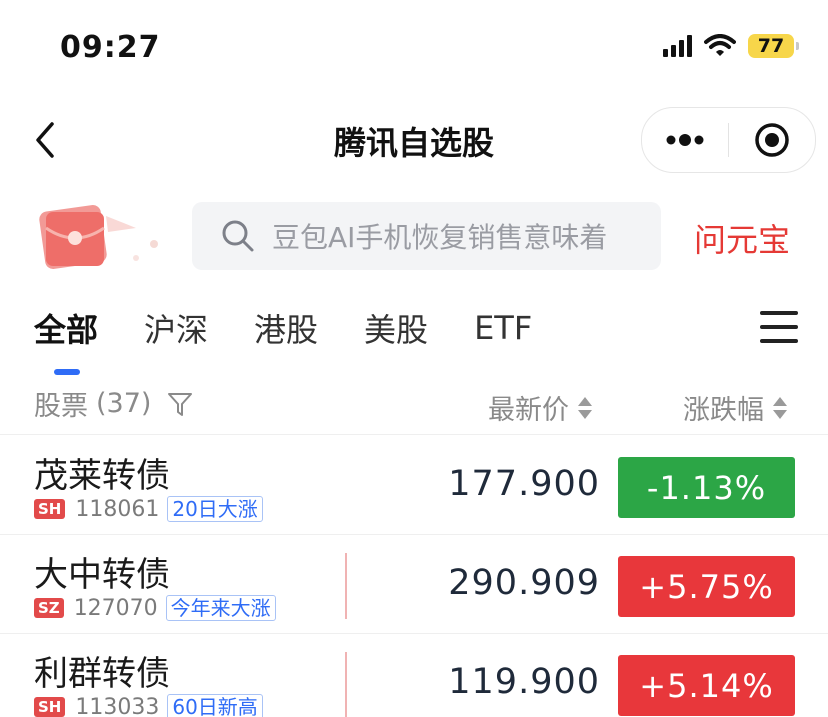 Image resolution: width=828 pixels, height=717 pixels. I want to click on more-dots-icon, so click(685, 140).